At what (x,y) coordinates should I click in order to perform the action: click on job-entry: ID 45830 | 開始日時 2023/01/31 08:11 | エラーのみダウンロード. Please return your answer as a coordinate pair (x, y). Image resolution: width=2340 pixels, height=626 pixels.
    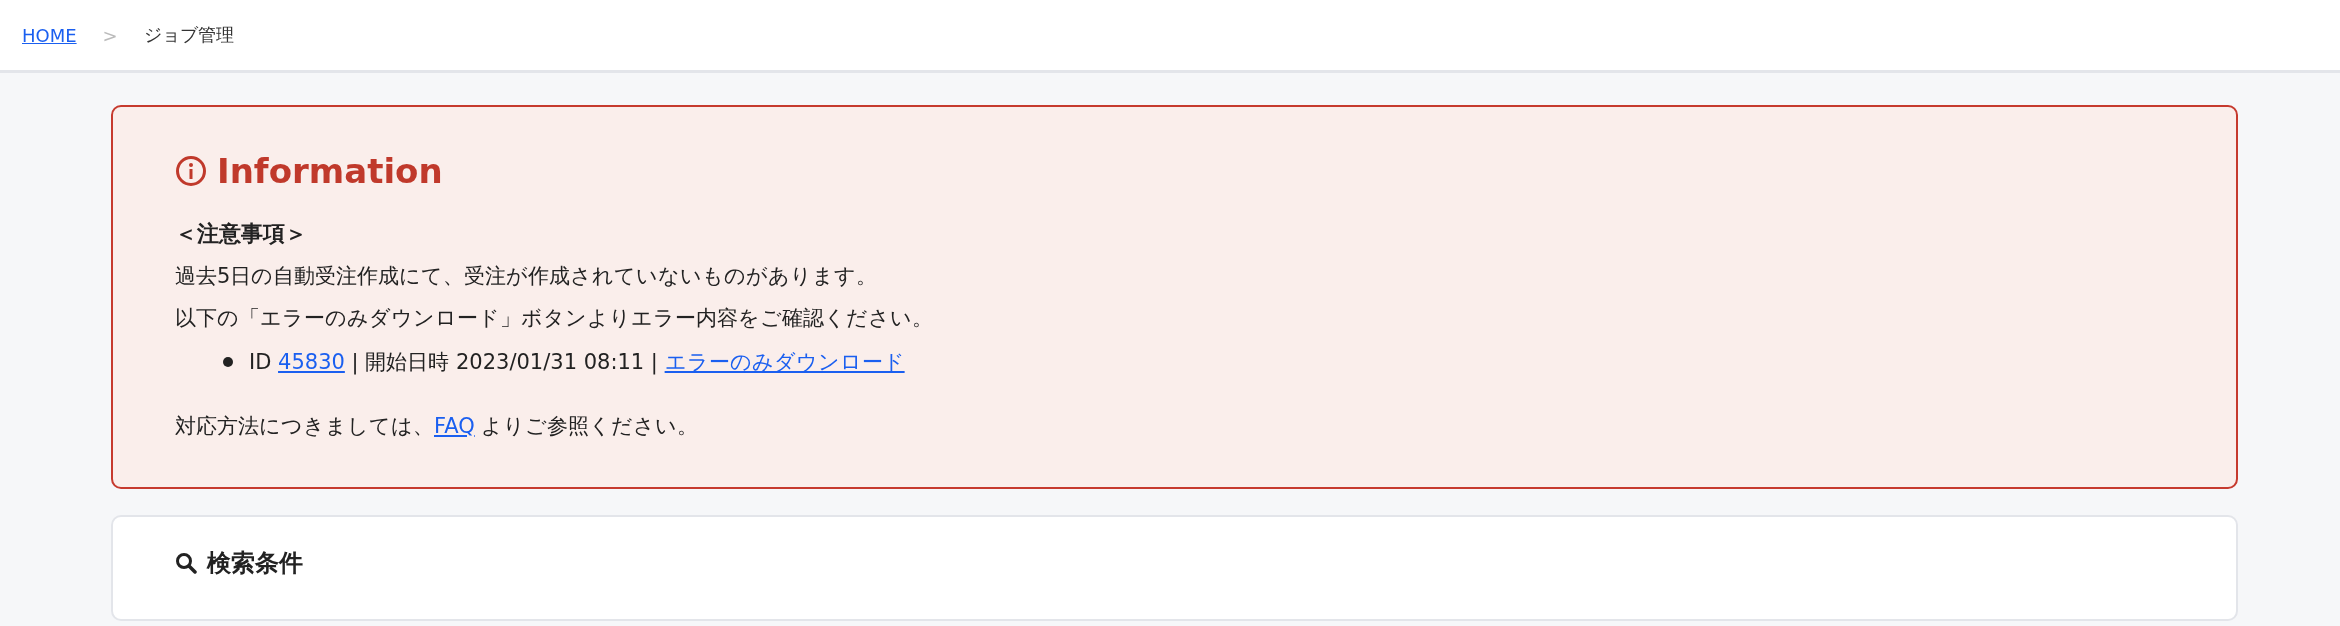
    Looking at the image, I should click on (577, 363).